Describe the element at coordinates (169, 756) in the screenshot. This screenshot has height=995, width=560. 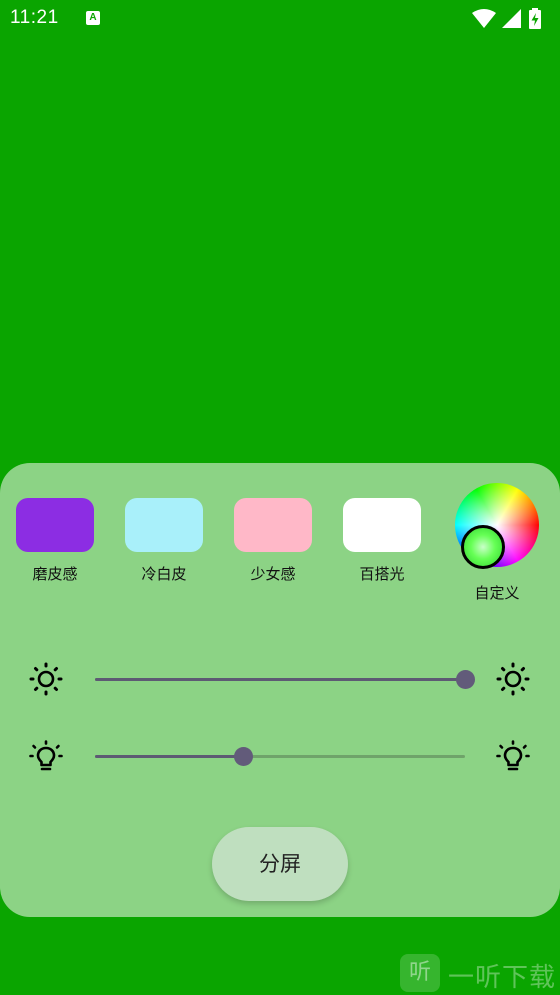
I see `light-intensity-slider-fill` at that location.